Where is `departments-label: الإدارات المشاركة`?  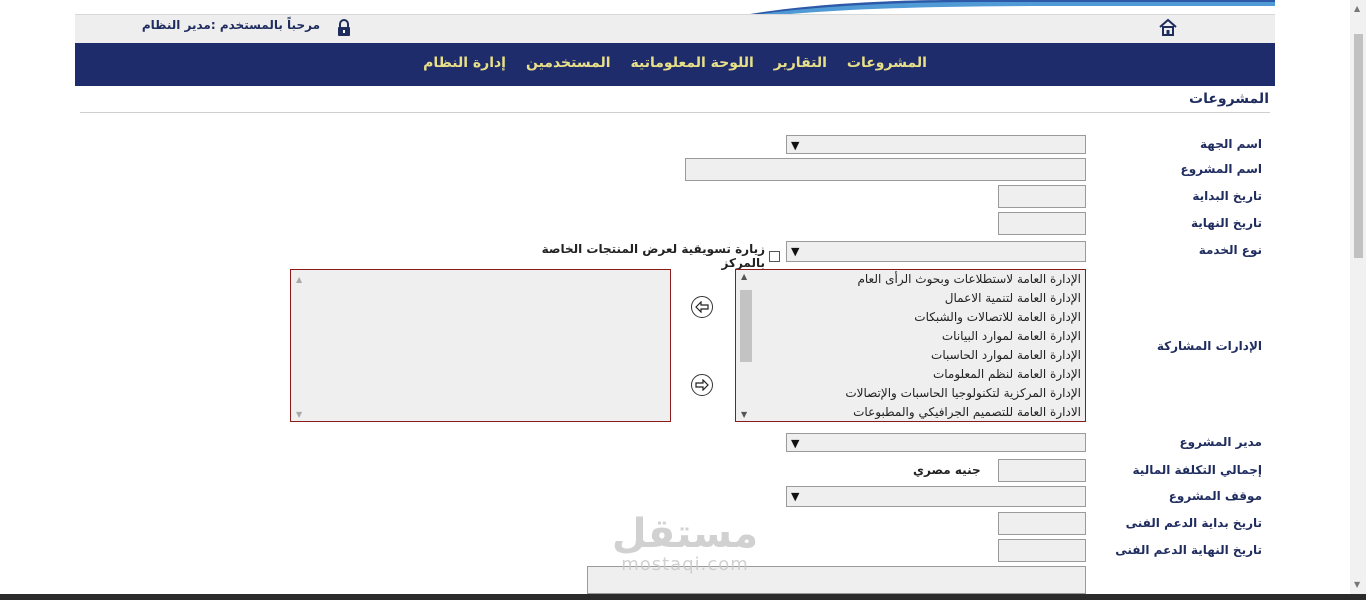 departments-label: الإدارات المشاركة is located at coordinates (1209, 346).